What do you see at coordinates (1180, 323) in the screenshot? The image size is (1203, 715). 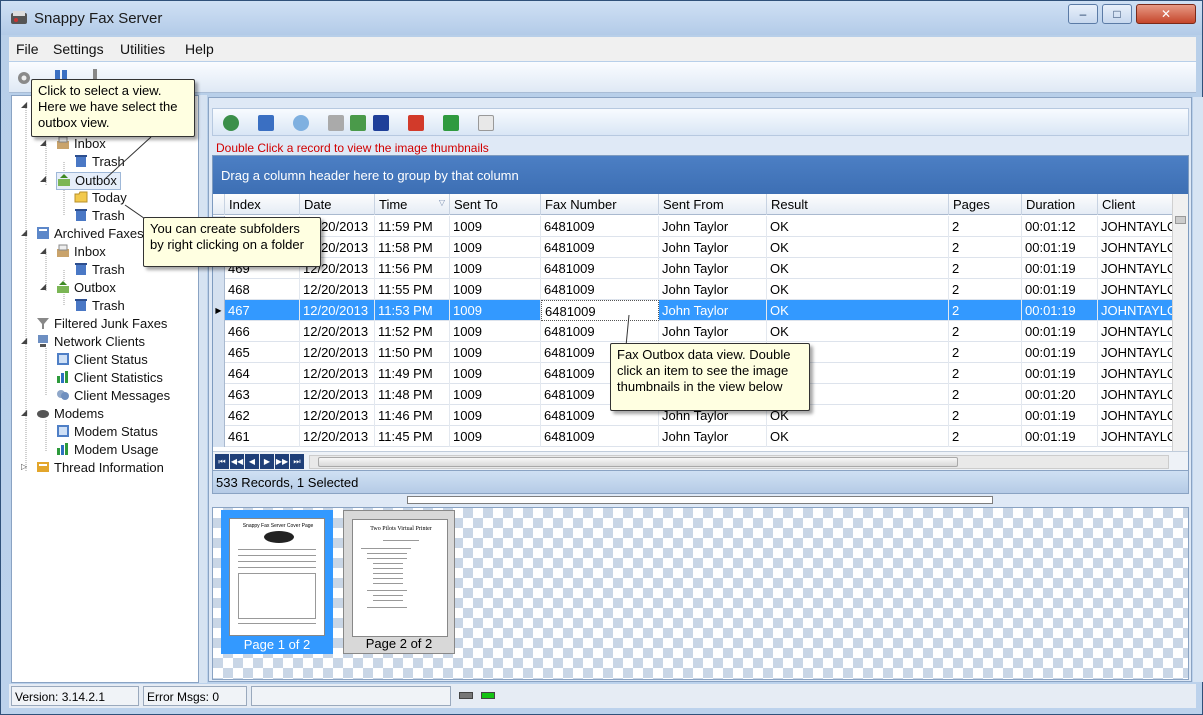 I see `grid-vertical-scrollbar` at bounding box center [1180, 323].